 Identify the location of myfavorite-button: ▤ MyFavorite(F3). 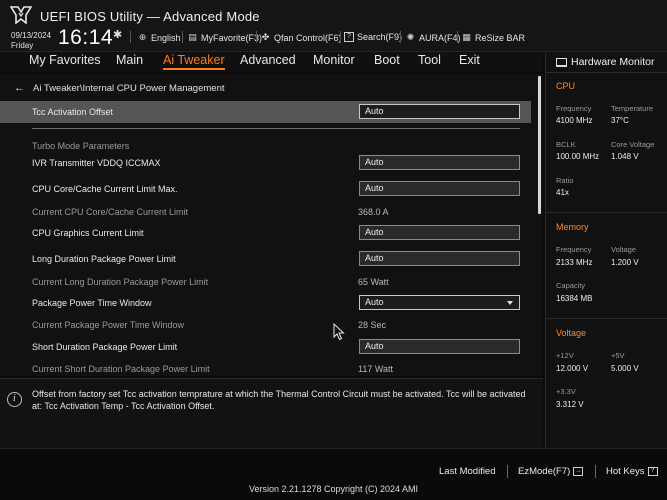
(224, 37).